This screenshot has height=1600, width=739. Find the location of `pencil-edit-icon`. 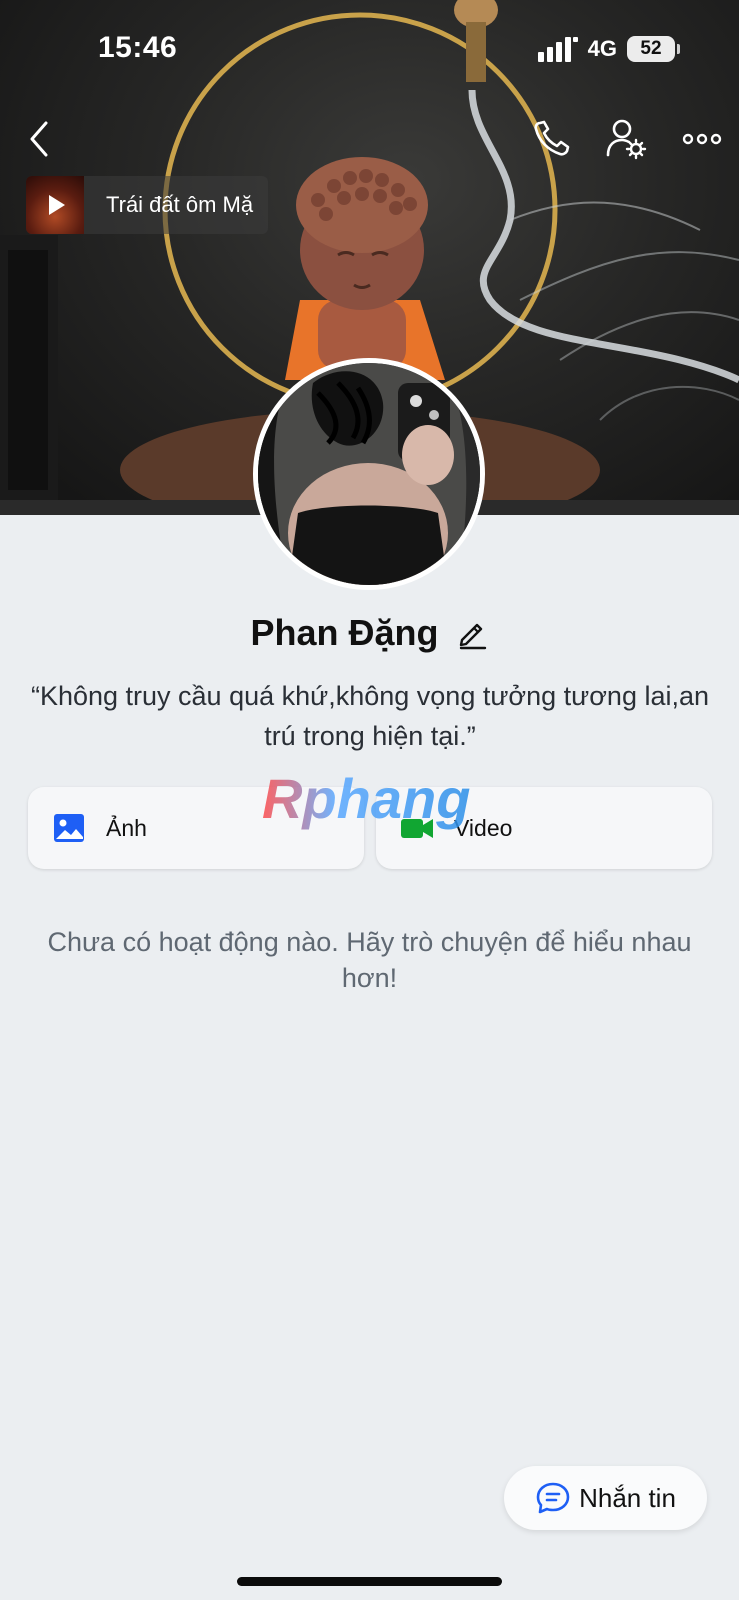

pencil-edit-icon is located at coordinates (472, 633).